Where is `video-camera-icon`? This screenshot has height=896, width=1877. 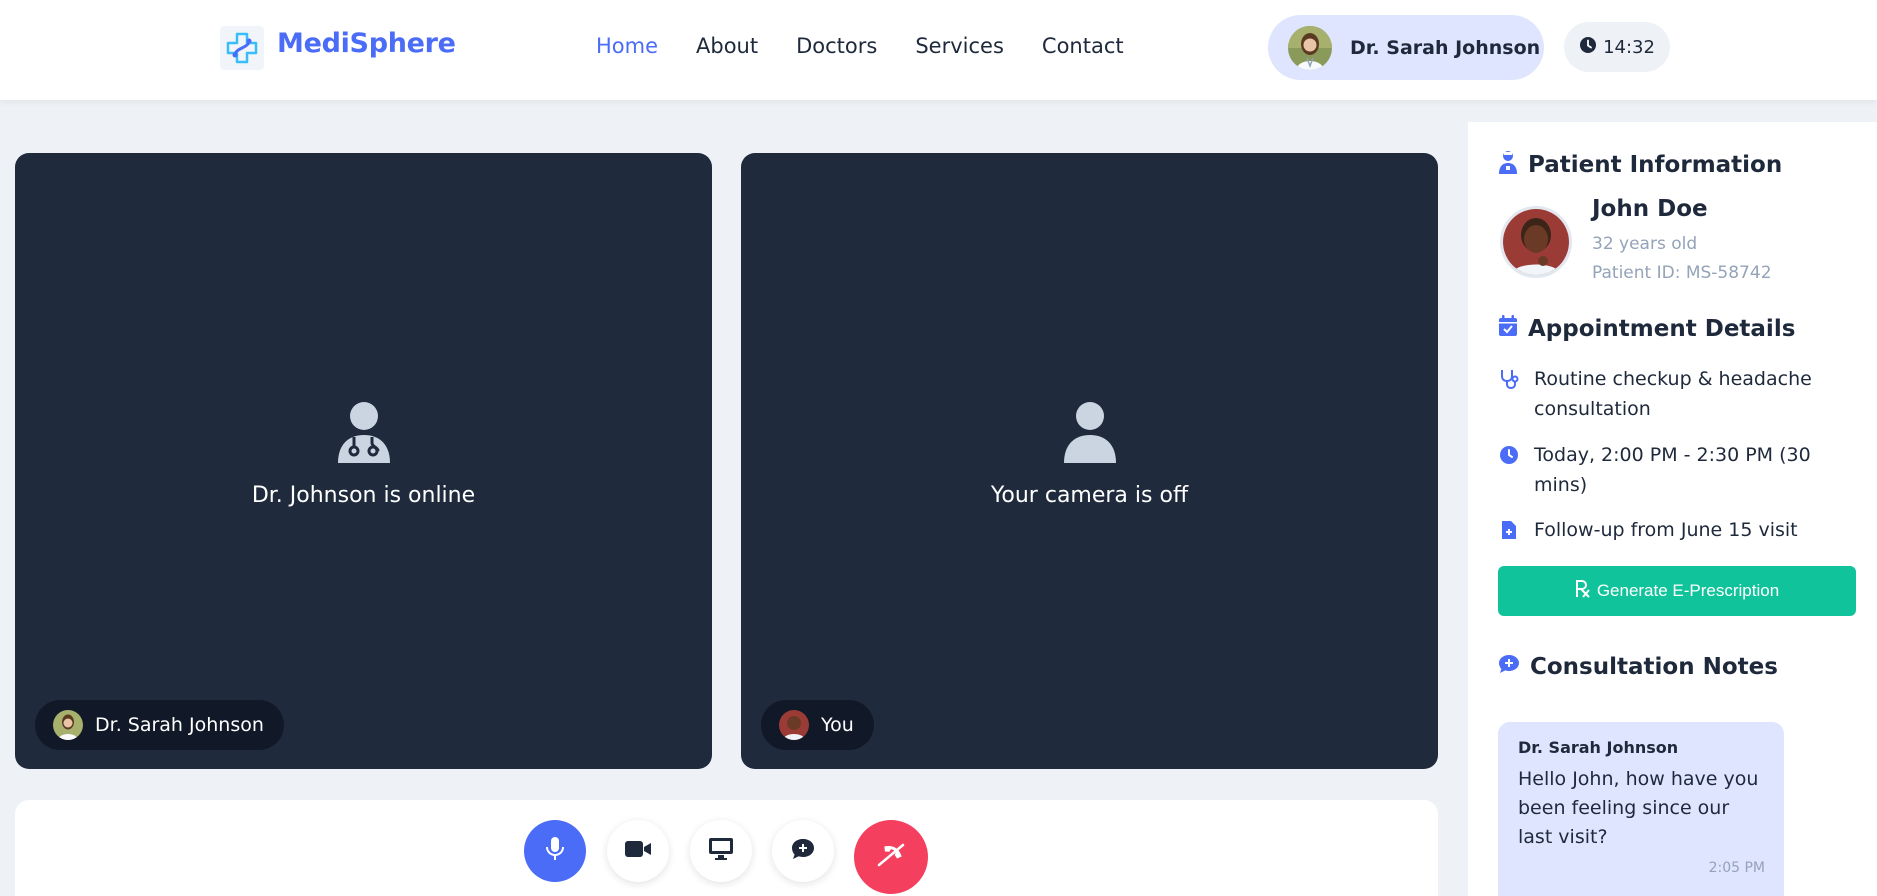 video-camera-icon is located at coordinates (638, 851).